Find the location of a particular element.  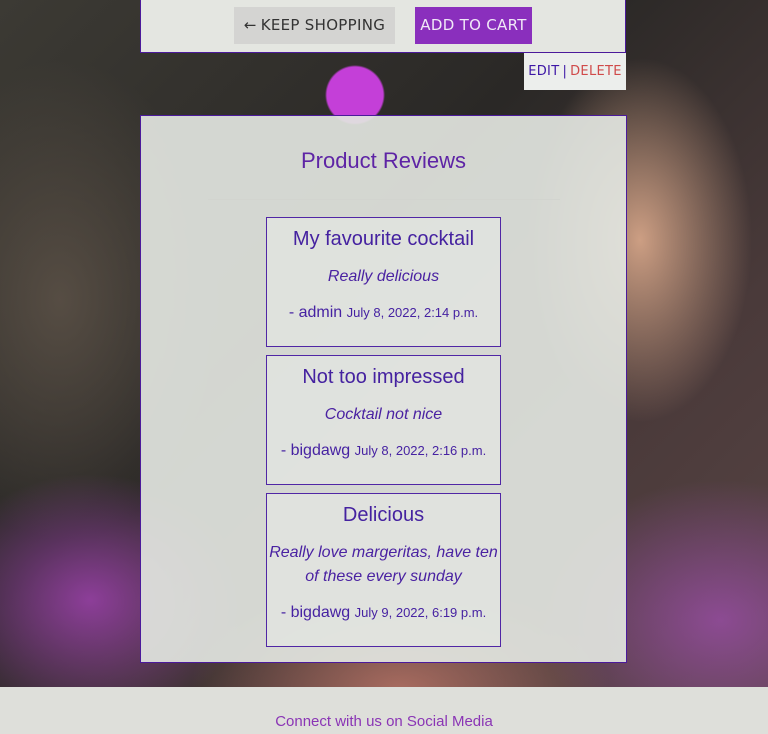

keep-shopping-button: ← KEEP SHOPPING is located at coordinates (314, 25).